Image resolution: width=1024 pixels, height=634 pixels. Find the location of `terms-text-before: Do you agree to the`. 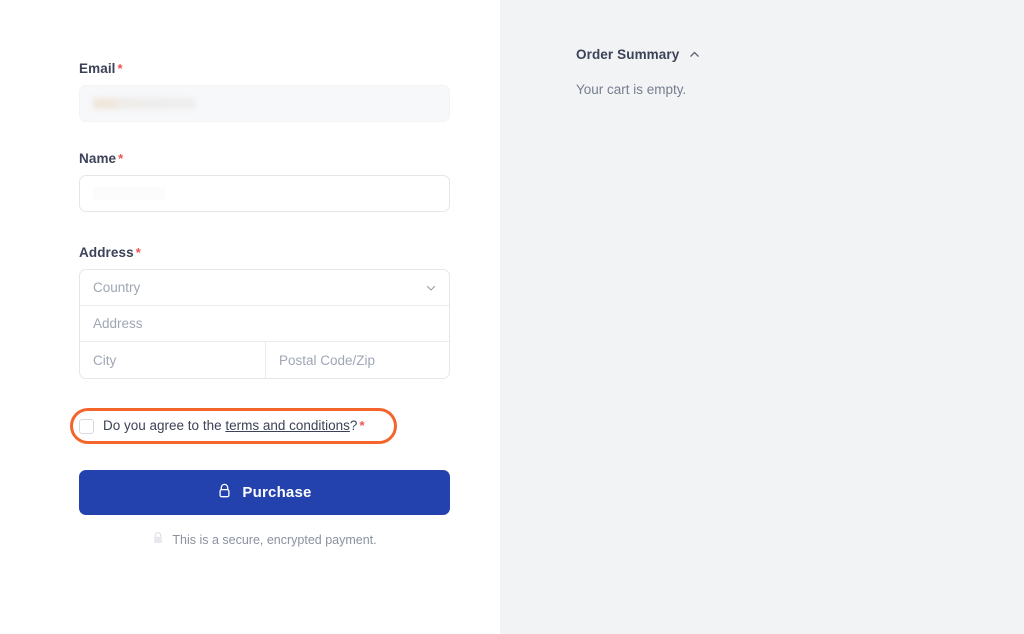

terms-text-before: Do you agree to the is located at coordinates (164, 425).